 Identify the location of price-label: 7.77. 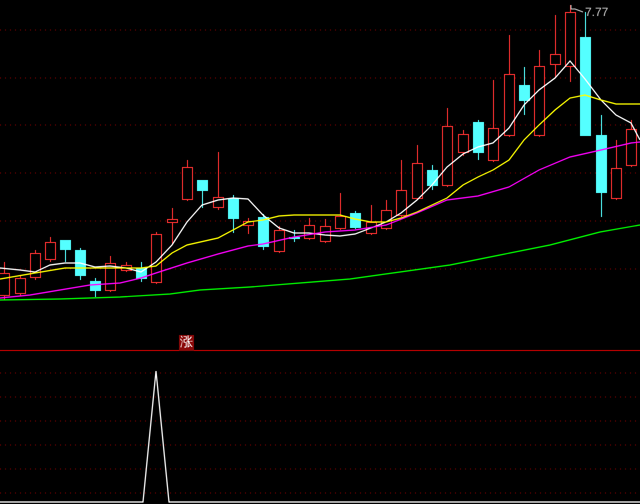
(596, 12).